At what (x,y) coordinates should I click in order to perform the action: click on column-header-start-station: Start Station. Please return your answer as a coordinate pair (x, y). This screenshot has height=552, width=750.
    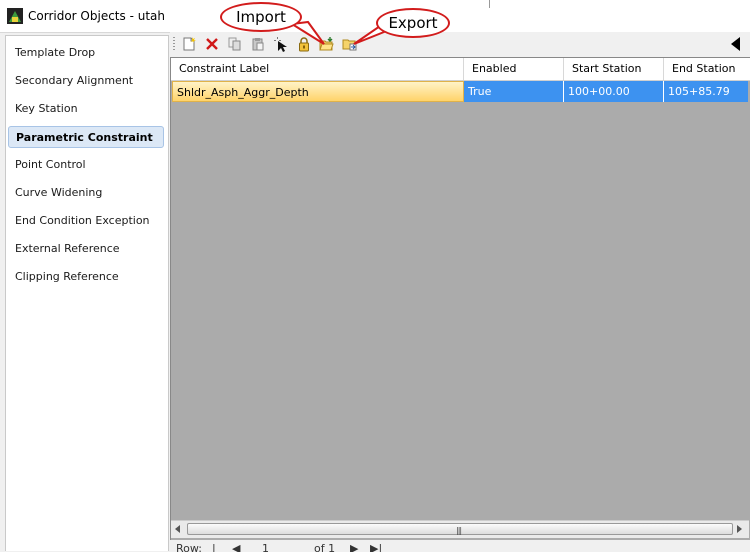
    Looking at the image, I should click on (614, 69).